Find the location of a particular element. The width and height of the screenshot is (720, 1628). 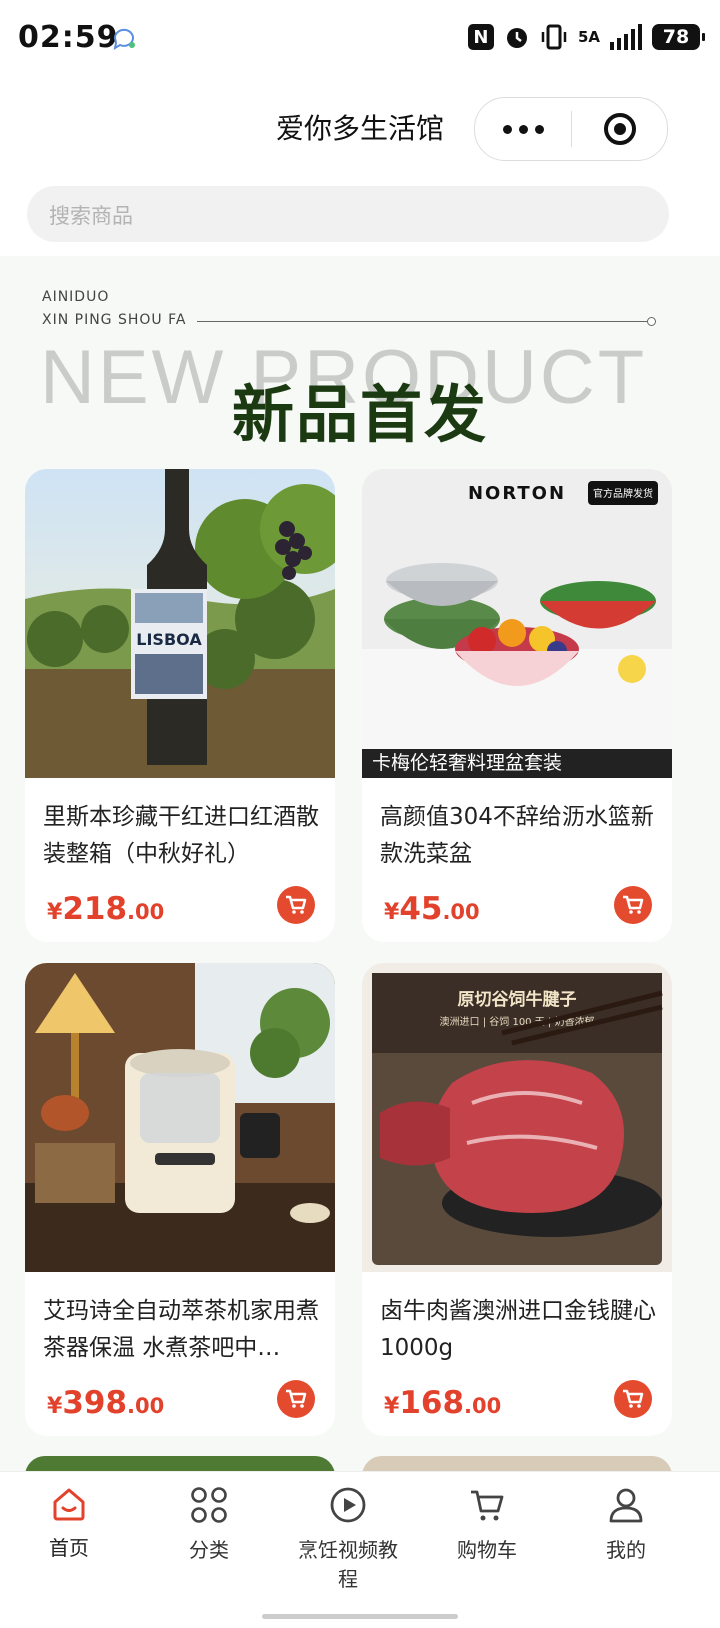

tab-cooking-videos: 烹饪视频教程 is located at coordinates (348, 1539).